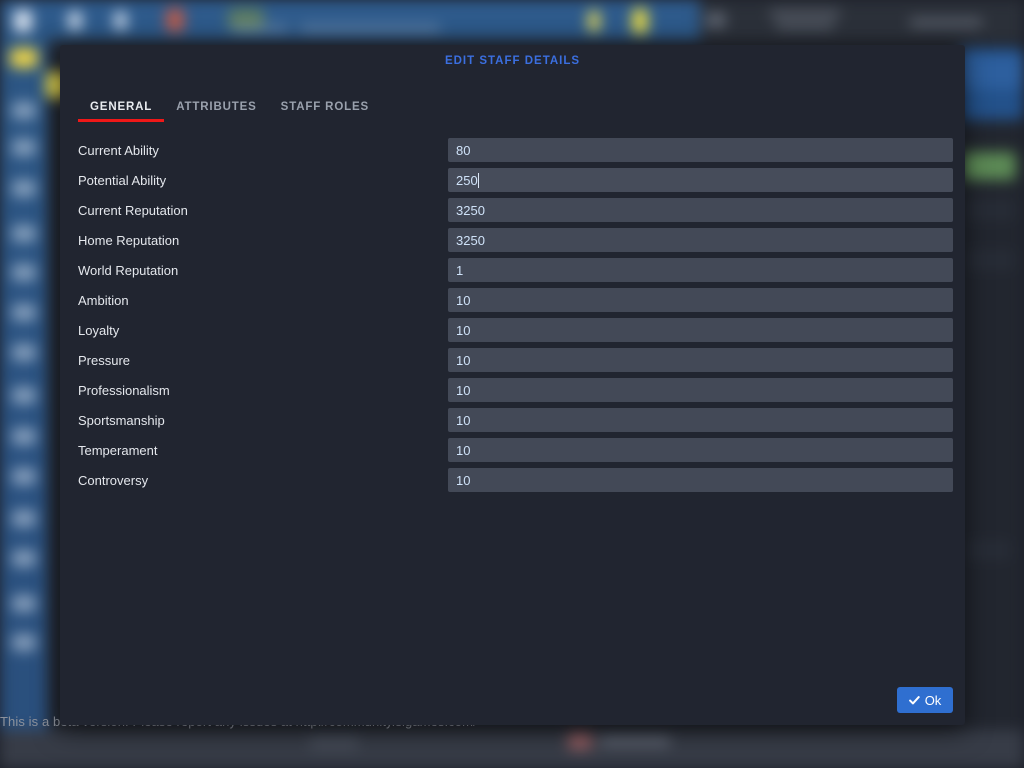 The width and height of the screenshot is (1024, 768). Describe the element at coordinates (460, 270) in the screenshot. I see `input-world-reputation-value: 1` at that location.